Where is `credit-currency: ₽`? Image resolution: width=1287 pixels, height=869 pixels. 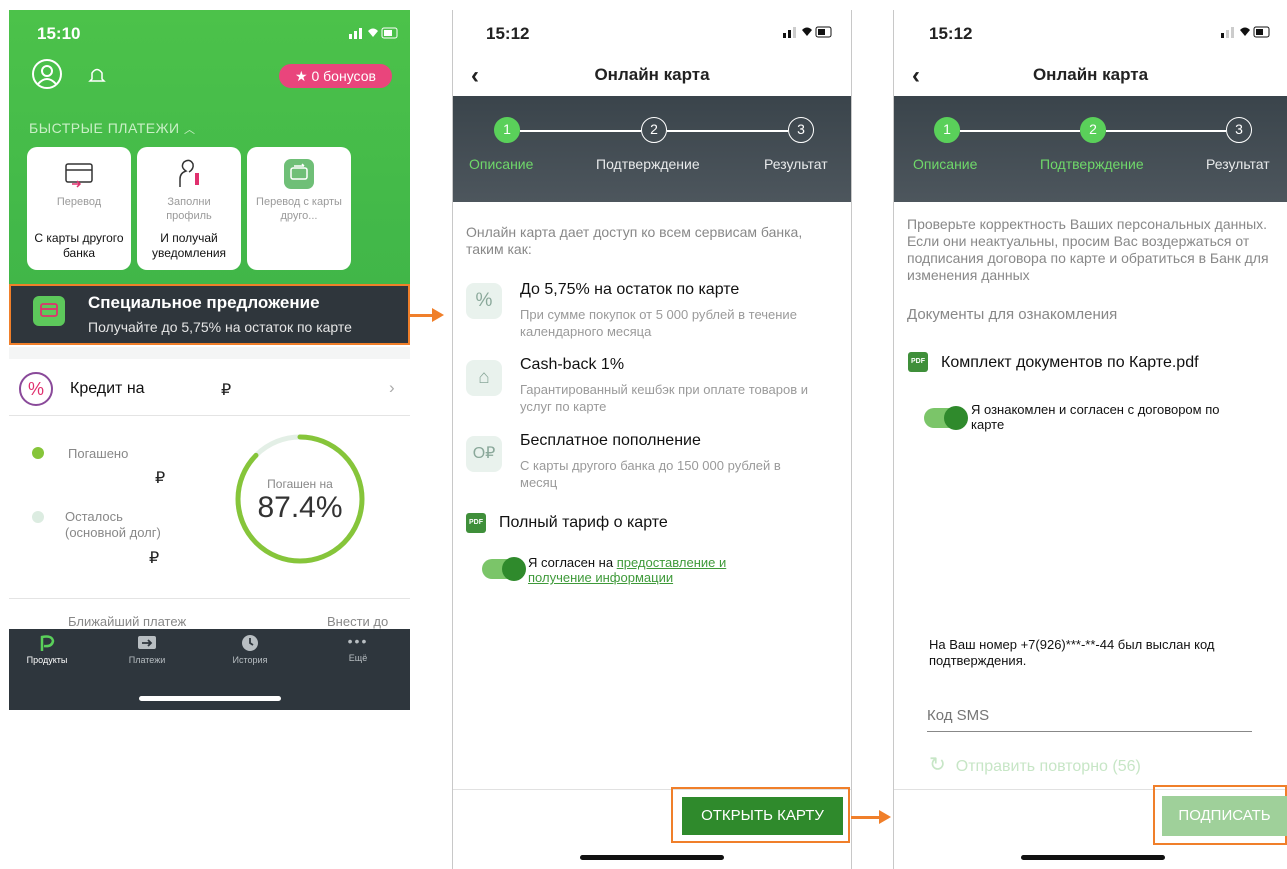 credit-currency: ₽ is located at coordinates (226, 390).